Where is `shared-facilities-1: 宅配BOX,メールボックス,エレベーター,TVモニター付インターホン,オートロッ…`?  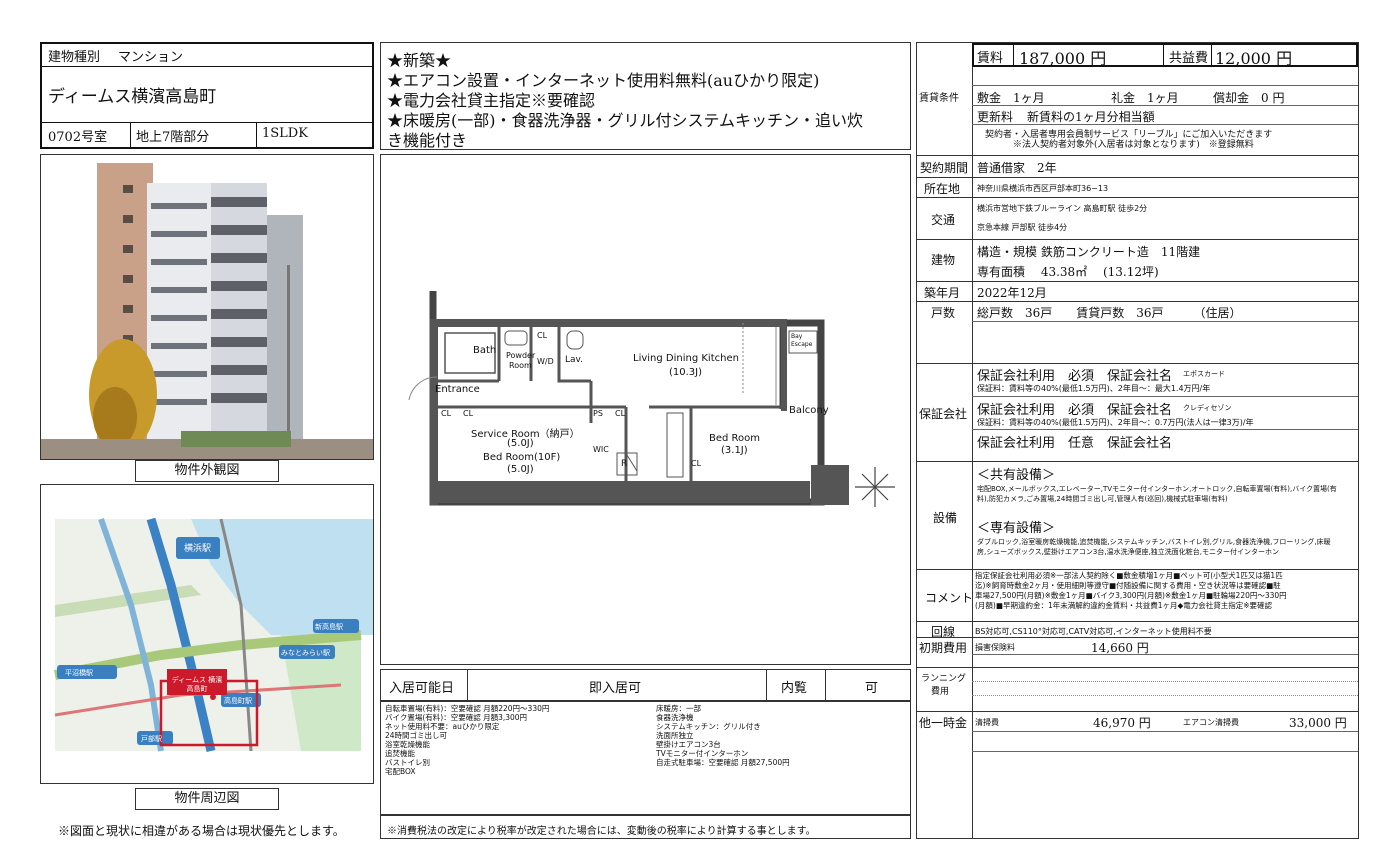 shared-facilities-1: 宅配BOX,メールボックス,エレベーター,TVモニター付インターホン,オートロッ… is located at coordinates (1157, 489).